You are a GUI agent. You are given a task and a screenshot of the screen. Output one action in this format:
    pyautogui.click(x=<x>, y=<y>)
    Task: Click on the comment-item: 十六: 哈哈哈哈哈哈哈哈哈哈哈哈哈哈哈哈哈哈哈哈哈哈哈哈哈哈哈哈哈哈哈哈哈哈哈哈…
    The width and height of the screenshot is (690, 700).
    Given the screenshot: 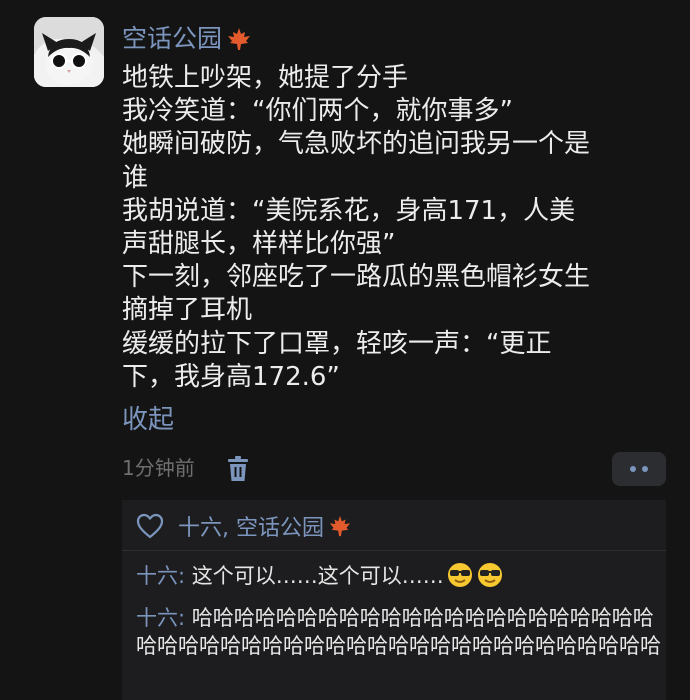 What is the action you would take?
    pyautogui.click(x=399, y=632)
    